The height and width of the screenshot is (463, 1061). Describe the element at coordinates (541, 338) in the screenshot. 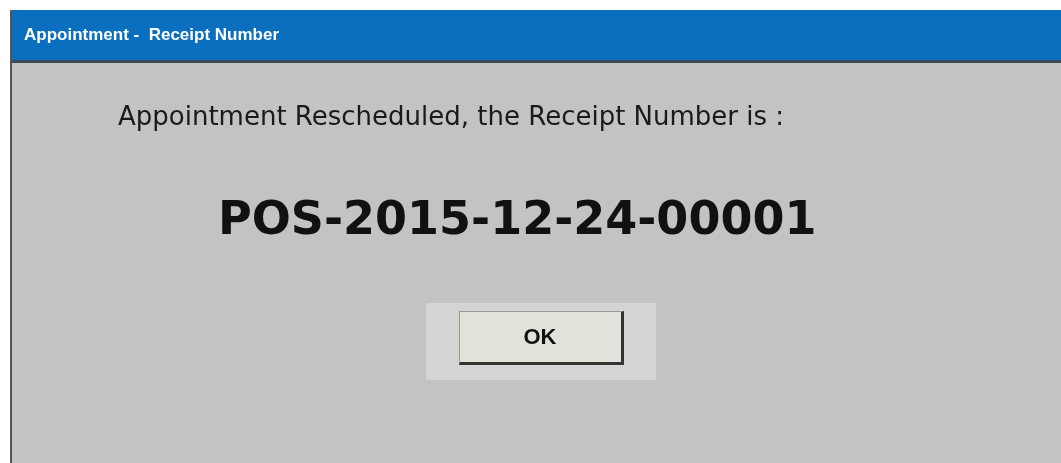

I see `ok-button: OK` at that location.